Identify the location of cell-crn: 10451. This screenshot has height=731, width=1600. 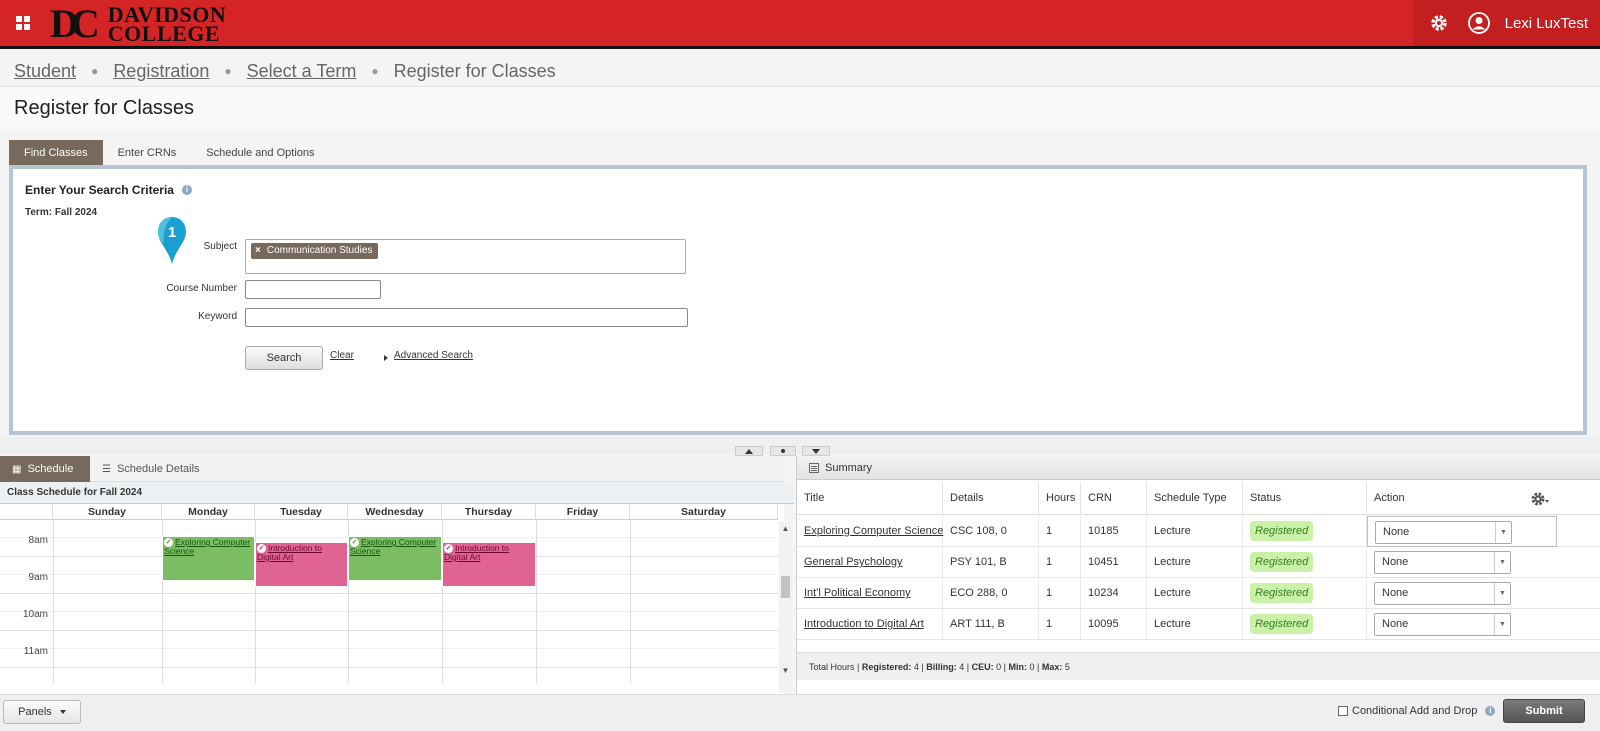
(1114, 562).